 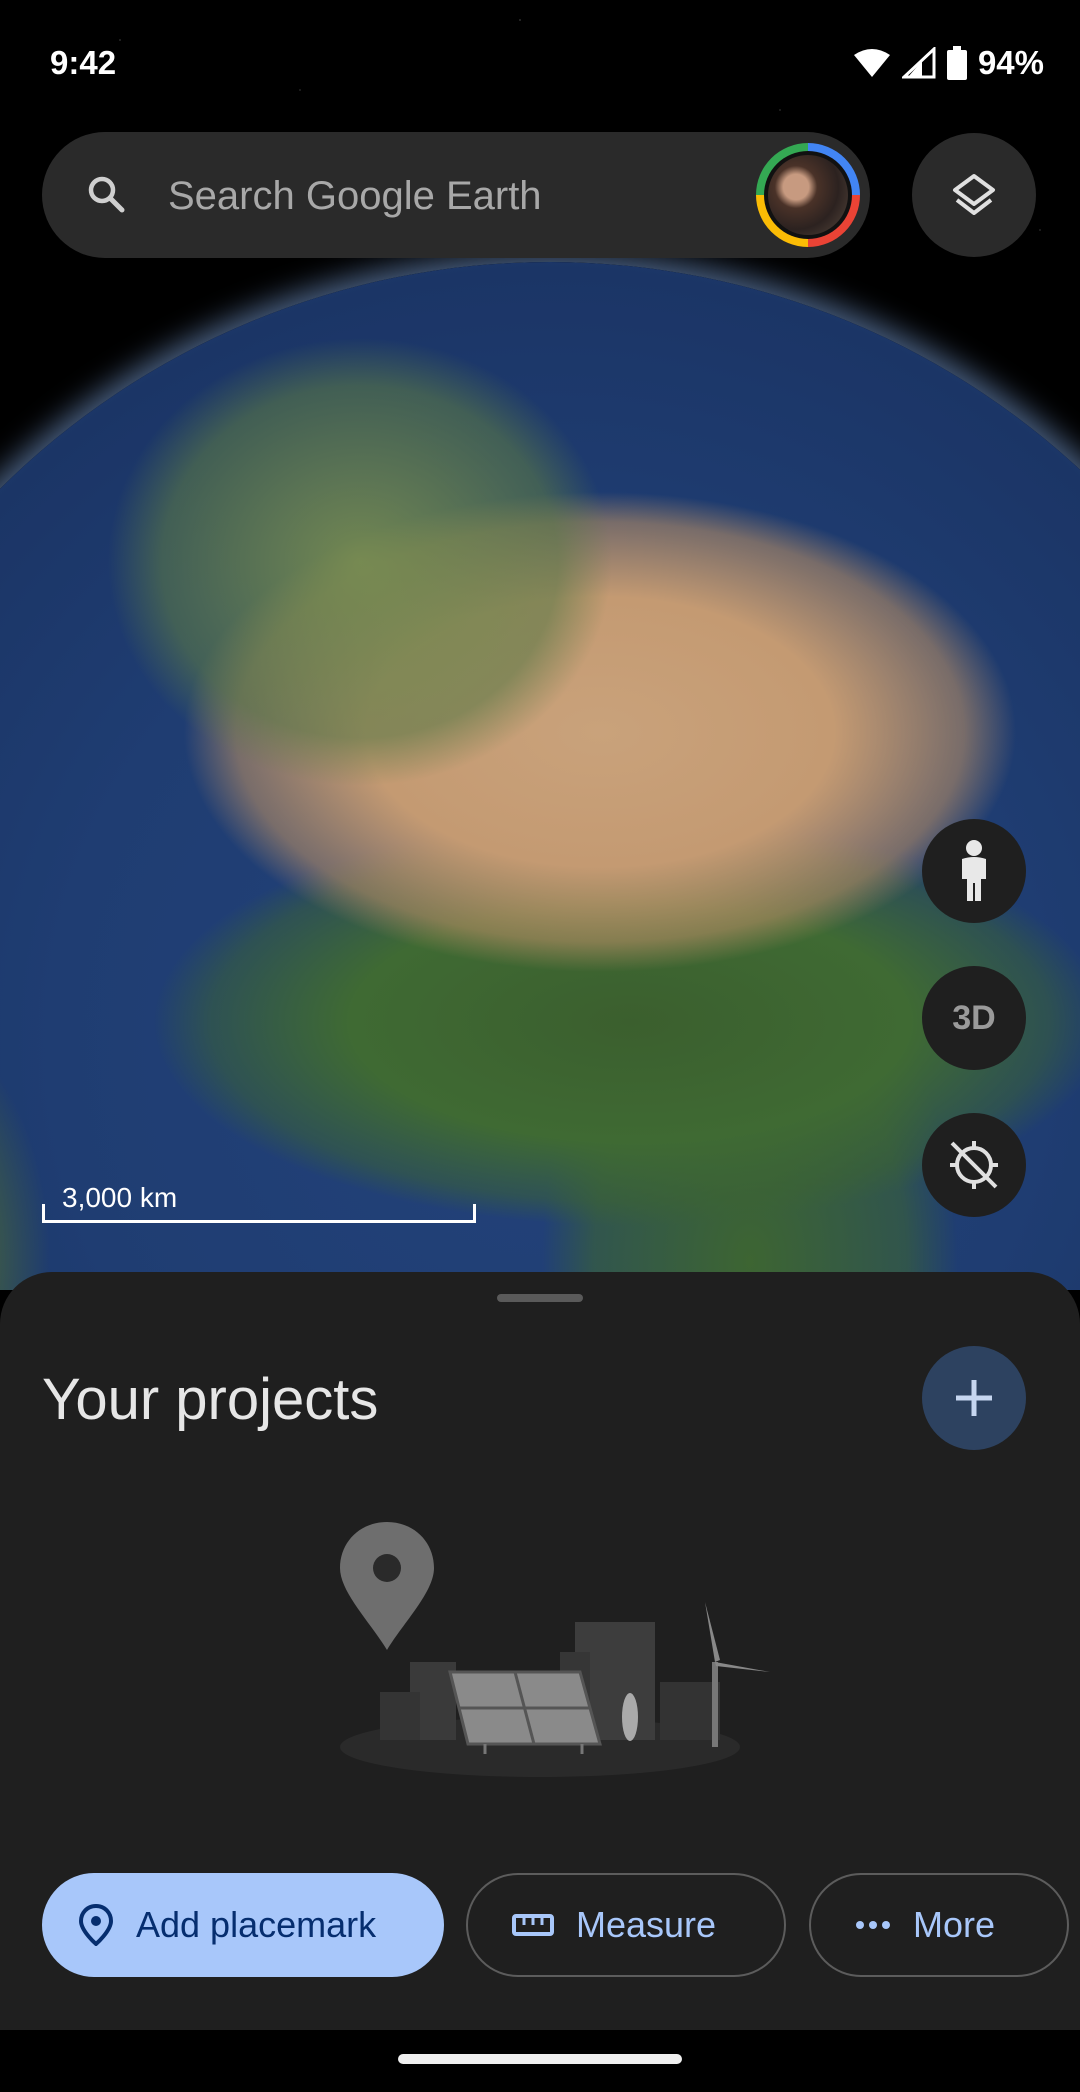 I want to click on street-view-button, so click(x=974, y=871).